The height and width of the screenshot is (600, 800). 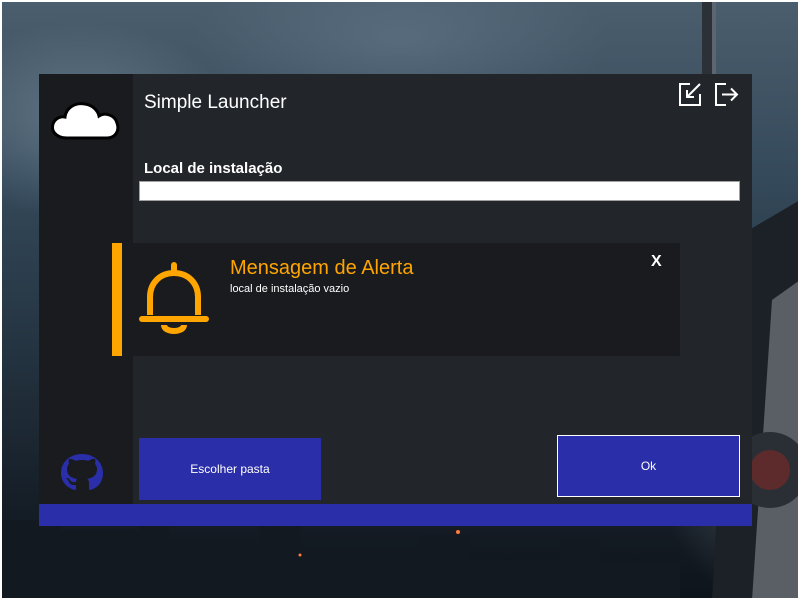 What do you see at coordinates (230, 469) in the screenshot?
I see `choose-folder-button: Escolher pasta` at bounding box center [230, 469].